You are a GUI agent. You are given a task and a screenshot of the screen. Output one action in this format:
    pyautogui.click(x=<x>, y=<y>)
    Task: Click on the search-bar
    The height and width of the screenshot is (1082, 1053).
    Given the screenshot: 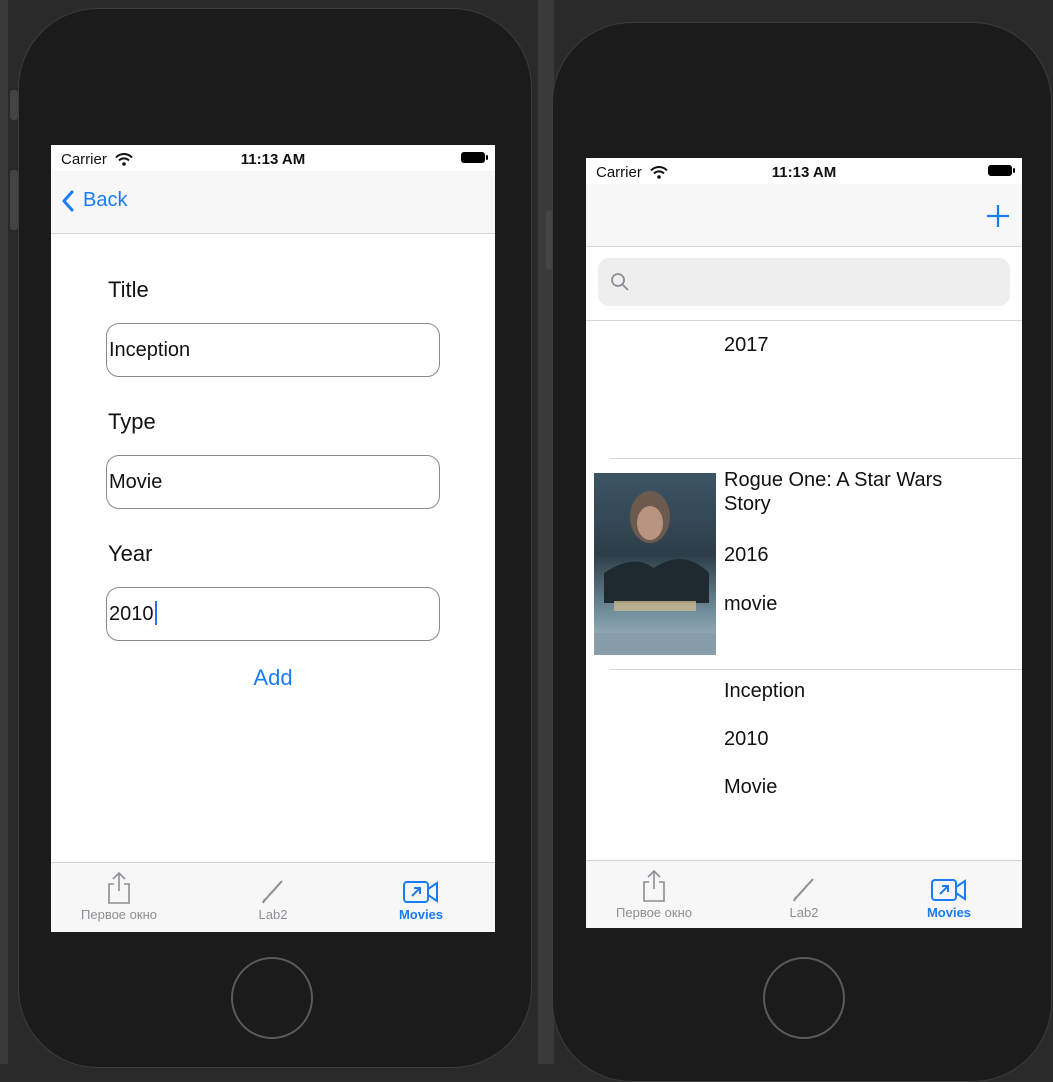 What is the action you would take?
    pyautogui.click(x=804, y=282)
    